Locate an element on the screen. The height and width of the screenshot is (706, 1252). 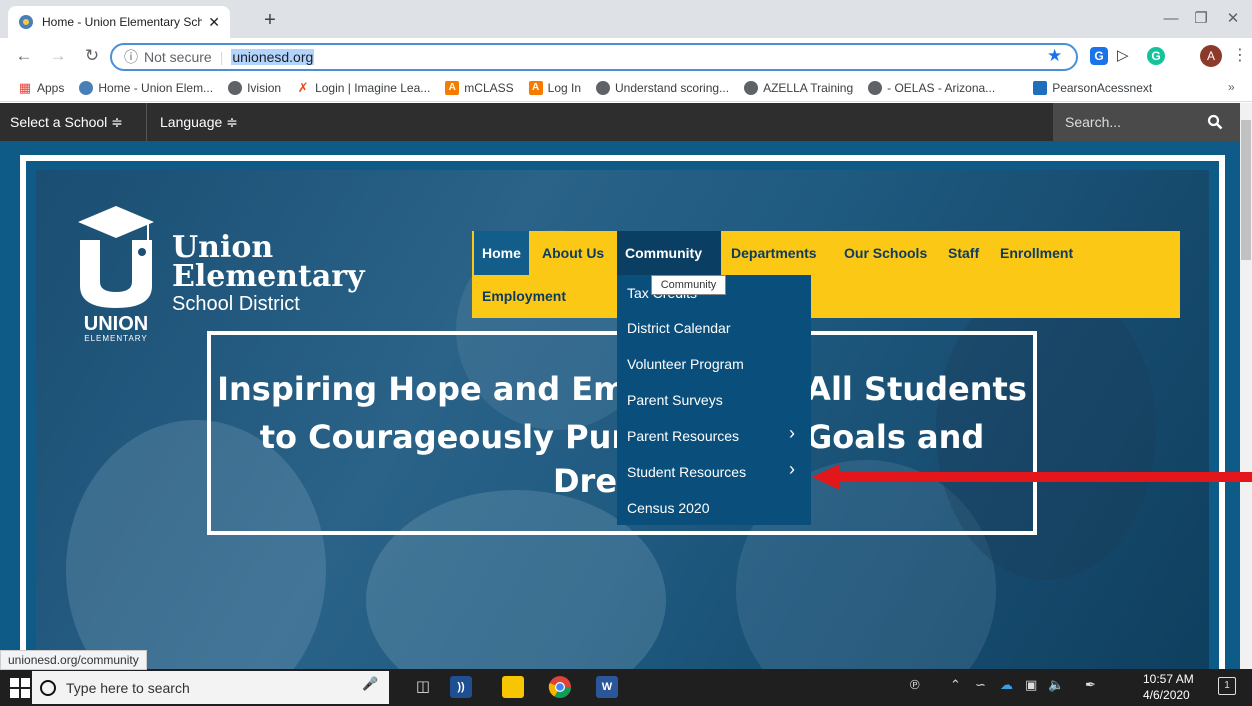
chevron-right-icon: › is located at coordinates (792, 469).